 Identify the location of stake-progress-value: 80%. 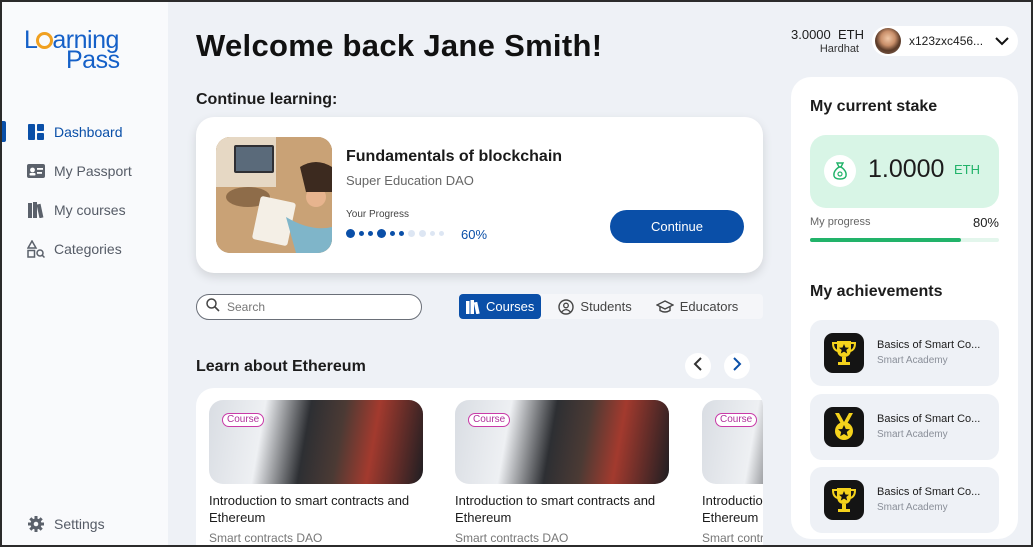
(985, 222).